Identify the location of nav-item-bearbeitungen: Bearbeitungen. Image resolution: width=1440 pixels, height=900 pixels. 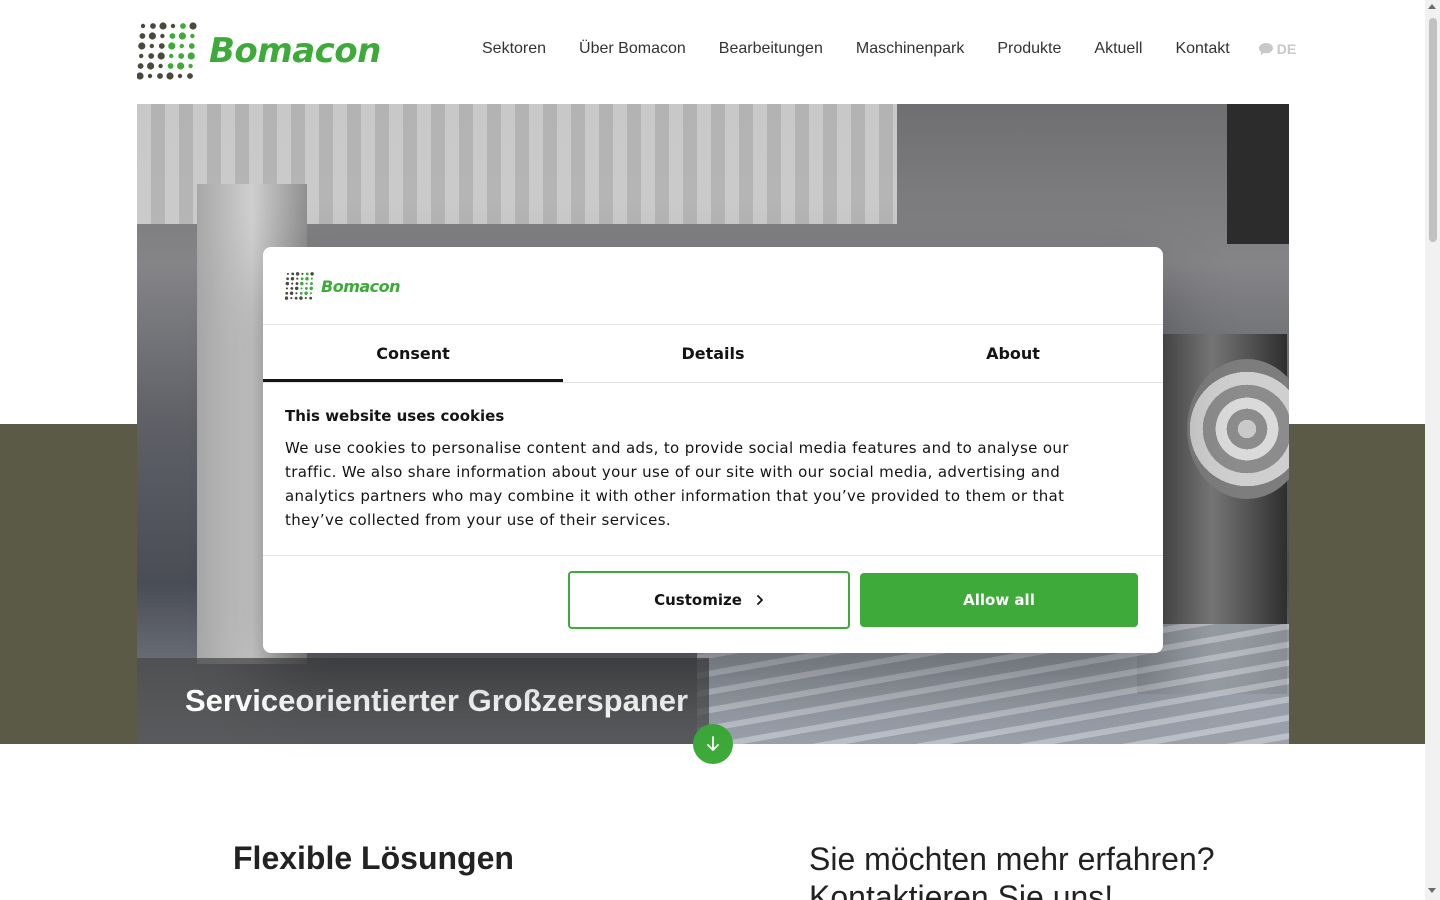
(771, 49).